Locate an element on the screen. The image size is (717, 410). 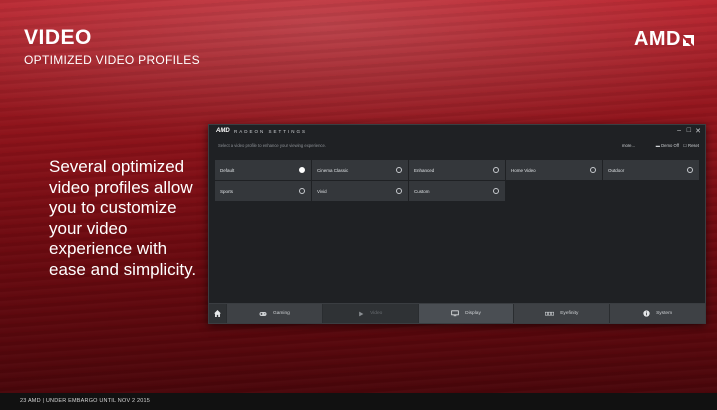
tab-display-label: Display is located at coordinates (473, 313).